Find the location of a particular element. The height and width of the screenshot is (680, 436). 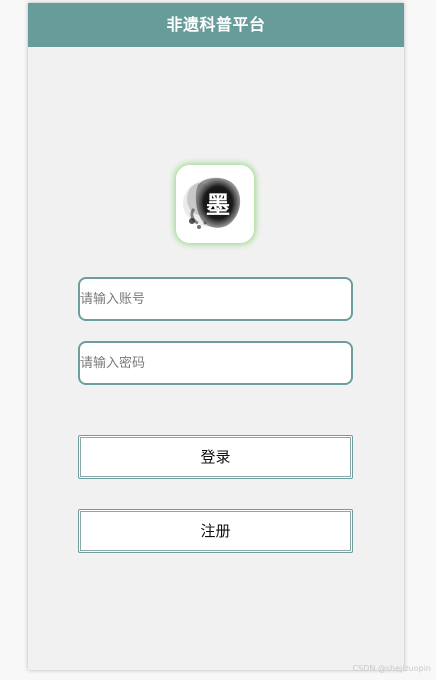

ink-brush-mo-icon: 墨 is located at coordinates (215, 204).